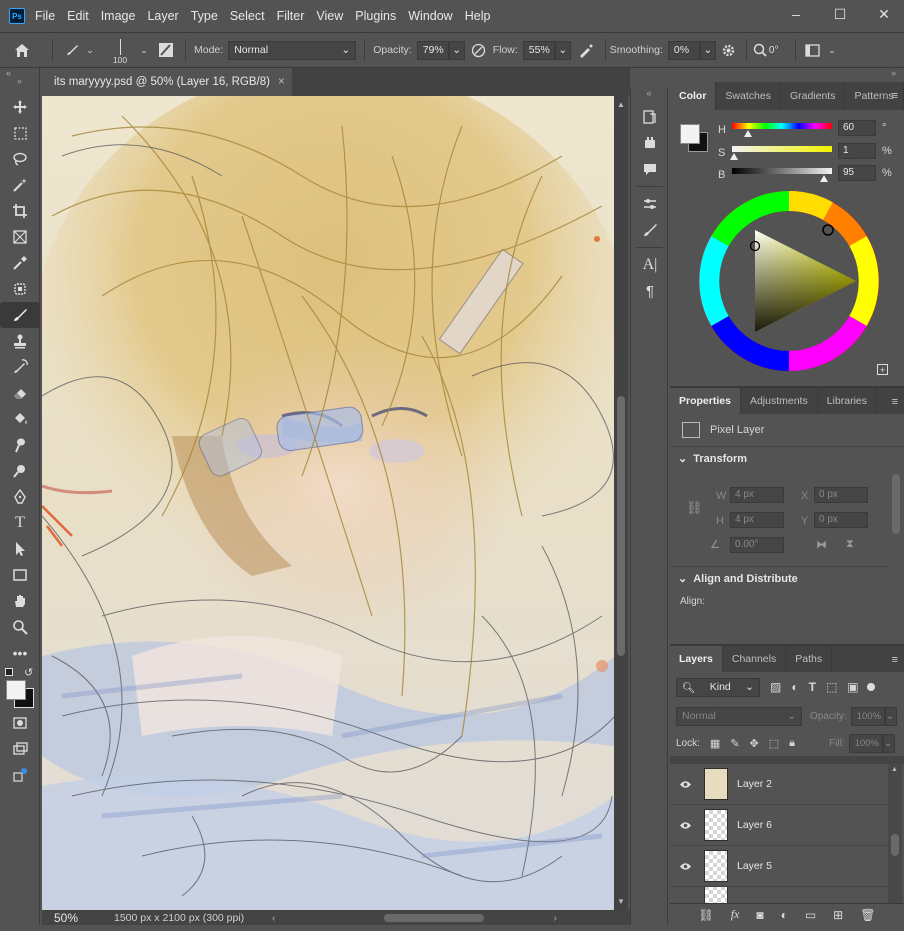  I want to click on tab-properties: Properties, so click(705, 401).